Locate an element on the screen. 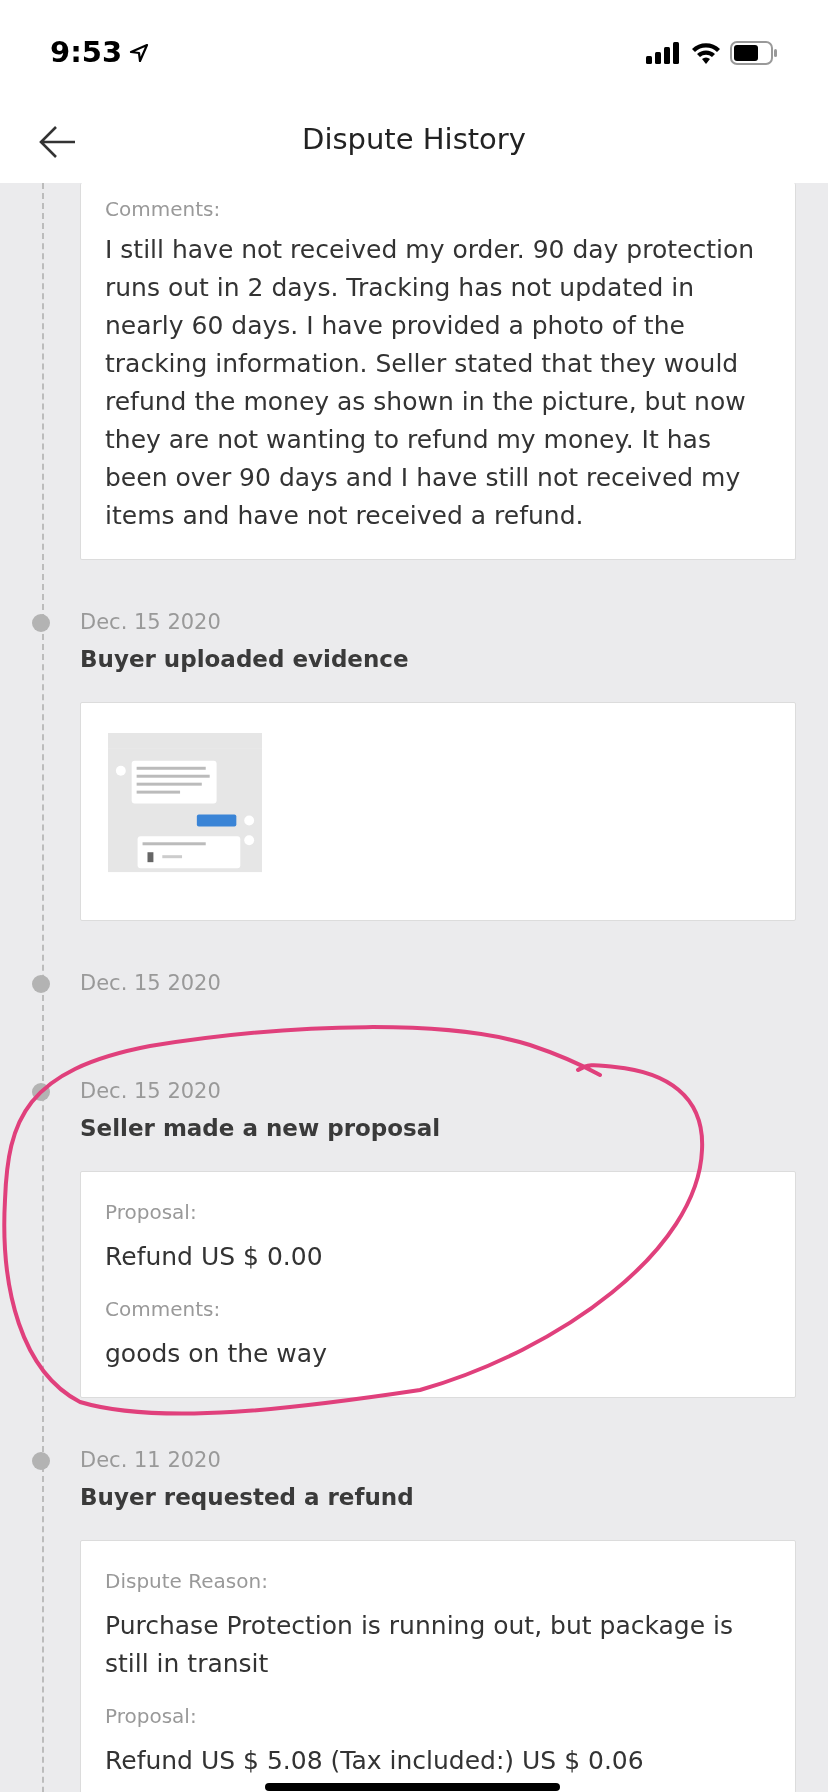 Image resolution: width=828 pixels, height=1792 pixels. page-title: Dispute History is located at coordinates (414, 139).